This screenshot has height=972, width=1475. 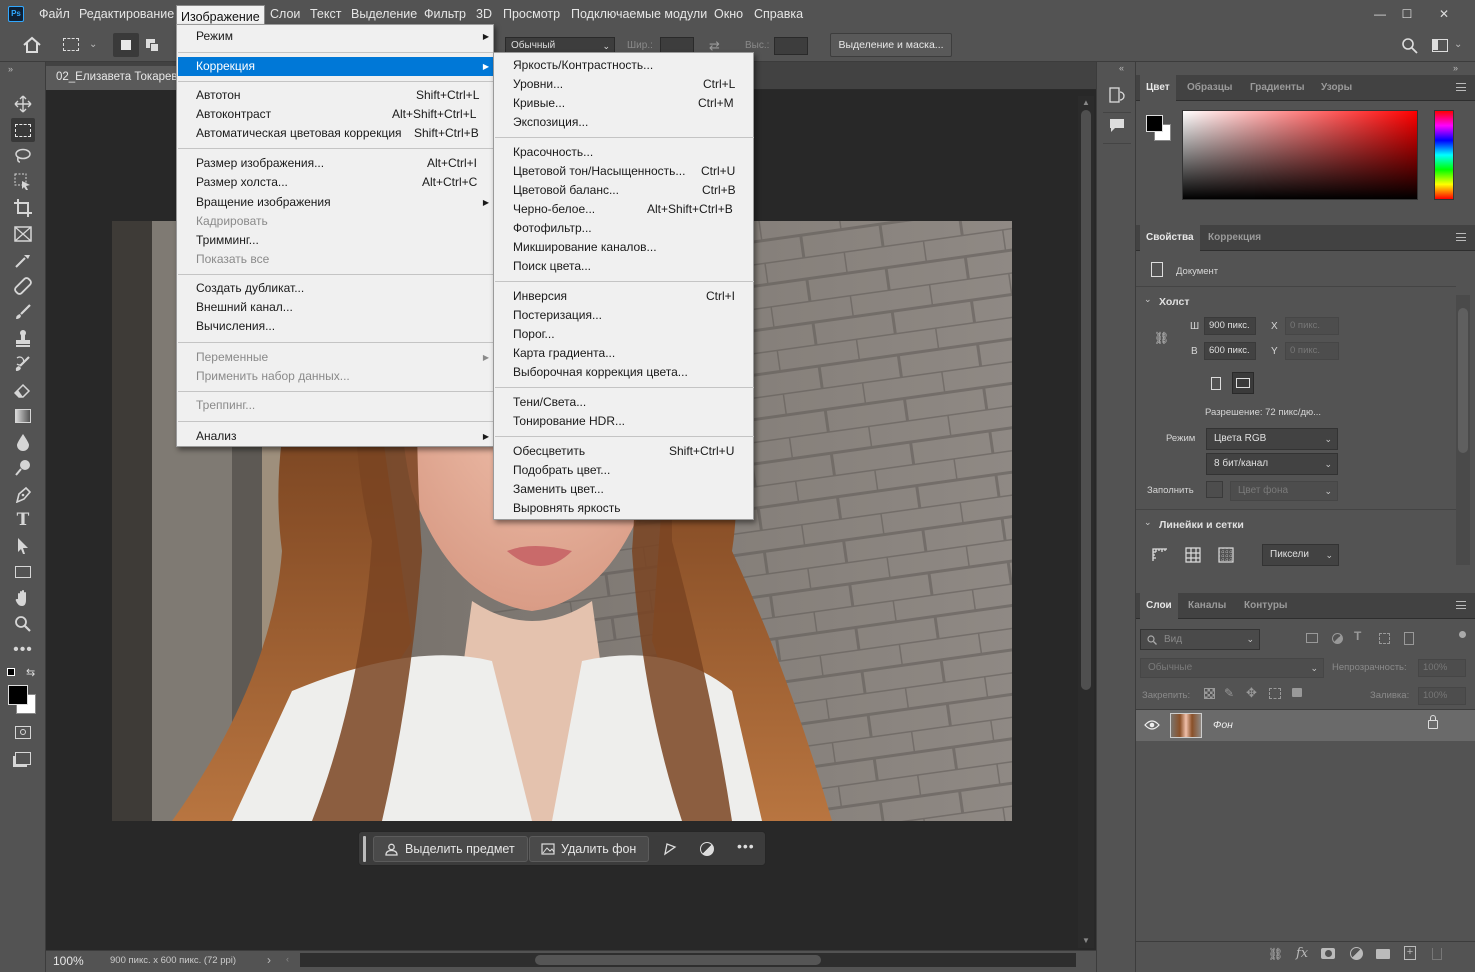 What do you see at coordinates (1223, 725) in the screenshot?
I see `layer-name: Фон` at bounding box center [1223, 725].